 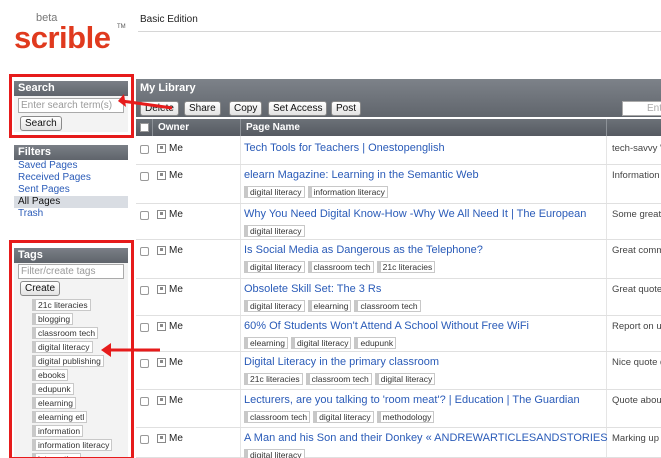 I want to click on arrow-to-tag, so click(x=130, y=350).